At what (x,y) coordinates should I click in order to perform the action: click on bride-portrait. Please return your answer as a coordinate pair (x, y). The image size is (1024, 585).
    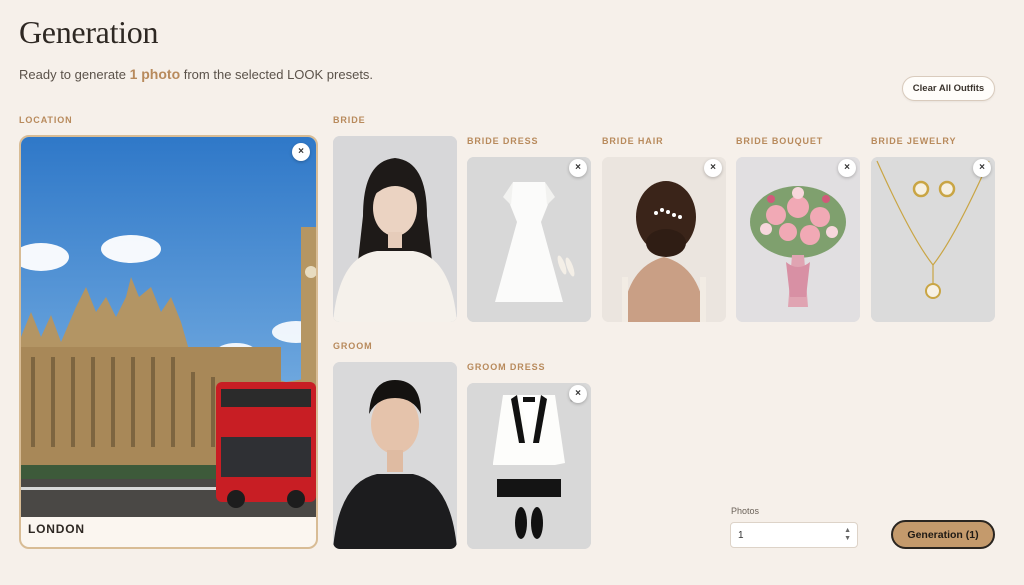
    Looking at the image, I should click on (395, 229).